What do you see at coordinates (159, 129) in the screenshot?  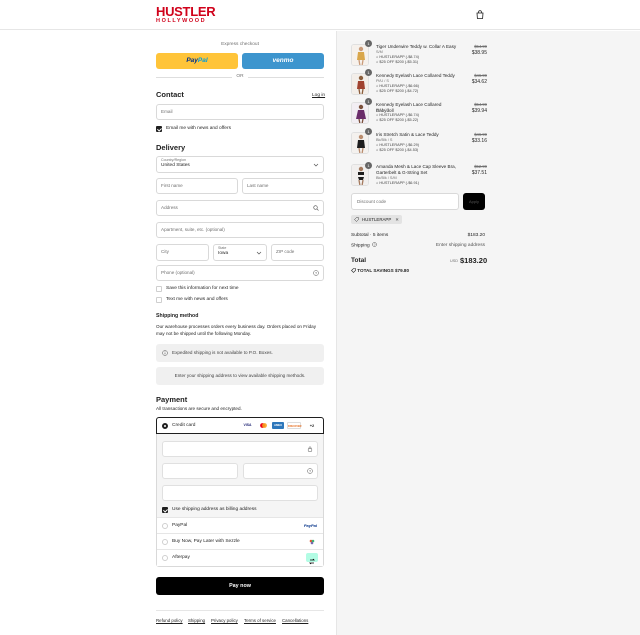 I see `newsletter-checkbox` at bounding box center [159, 129].